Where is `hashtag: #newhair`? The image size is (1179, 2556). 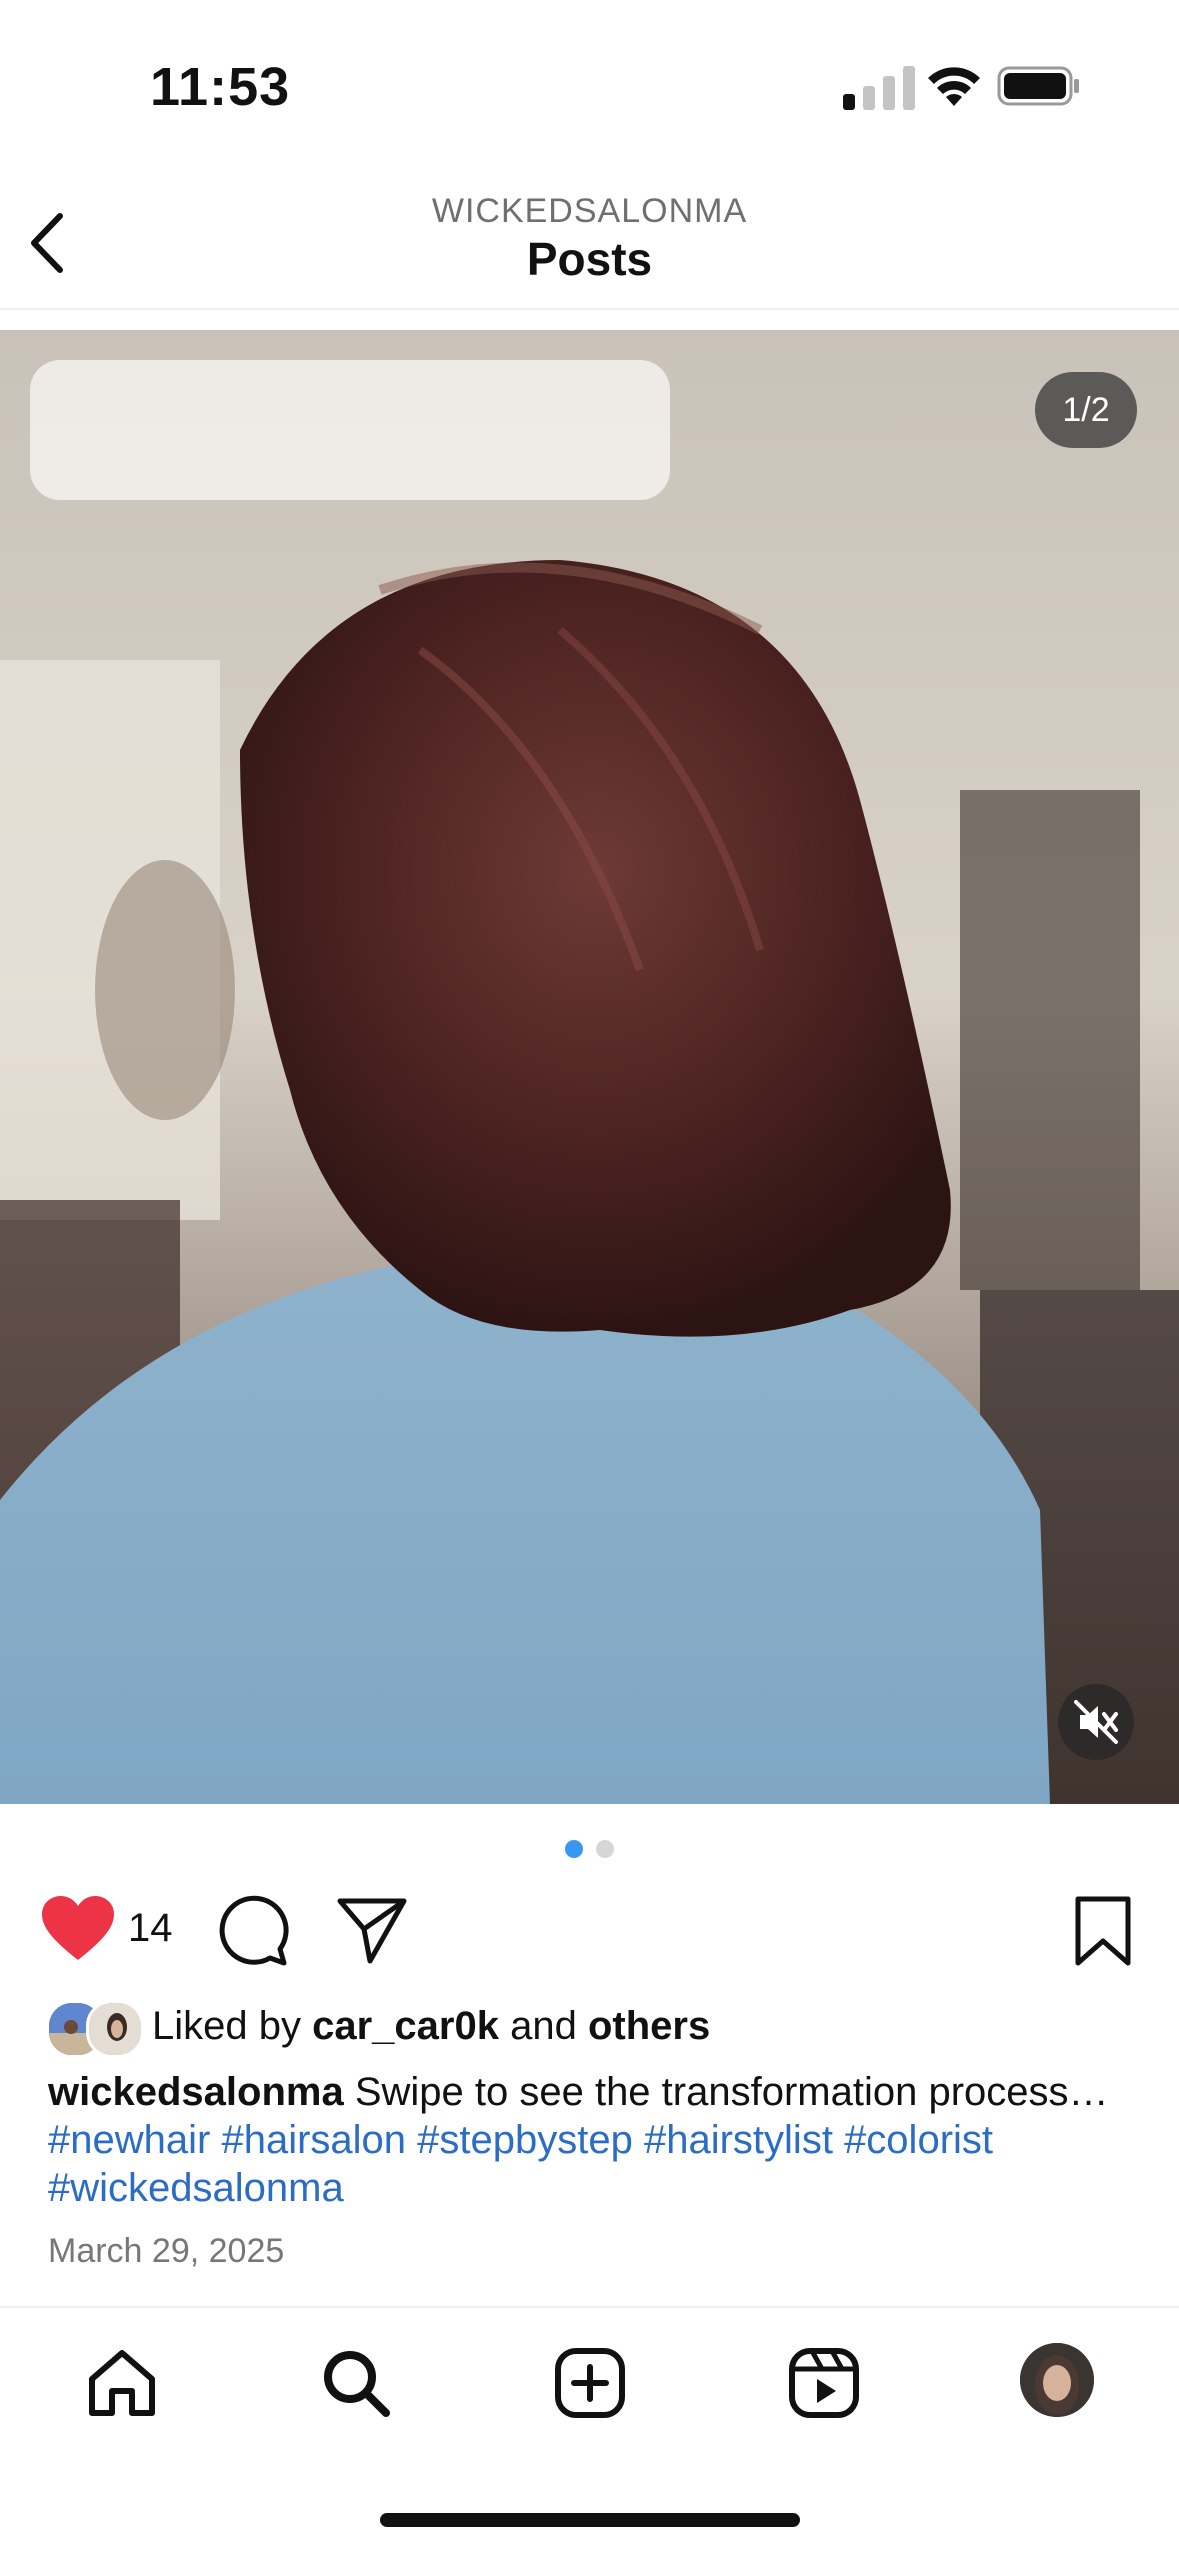
hashtag: #newhair is located at coordinates (129, 2140).